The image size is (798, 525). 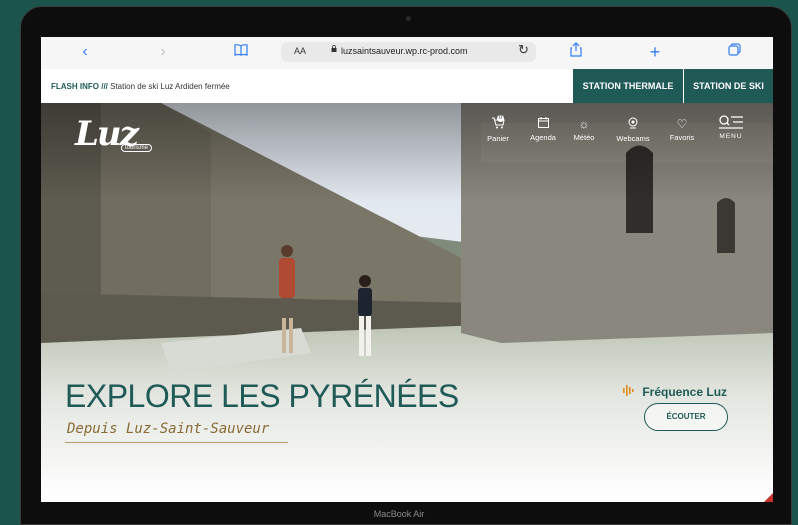 I want to click on nav-panier: 0 Panier, so click(x=498, y=129).